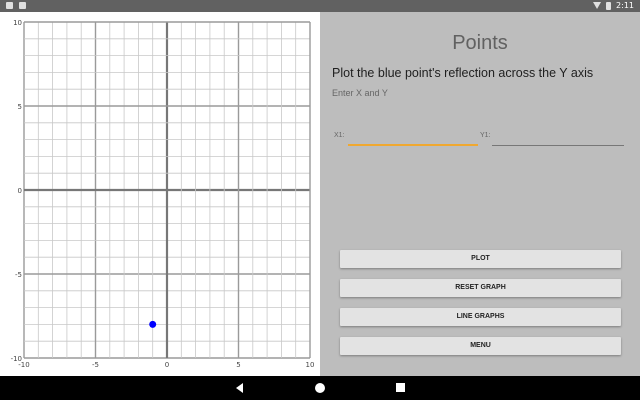 Image resolution: width=640 pixels, height=400 pixels. I want to click on line-graphs-button: LINE GRAPHS, so click(480, 317).